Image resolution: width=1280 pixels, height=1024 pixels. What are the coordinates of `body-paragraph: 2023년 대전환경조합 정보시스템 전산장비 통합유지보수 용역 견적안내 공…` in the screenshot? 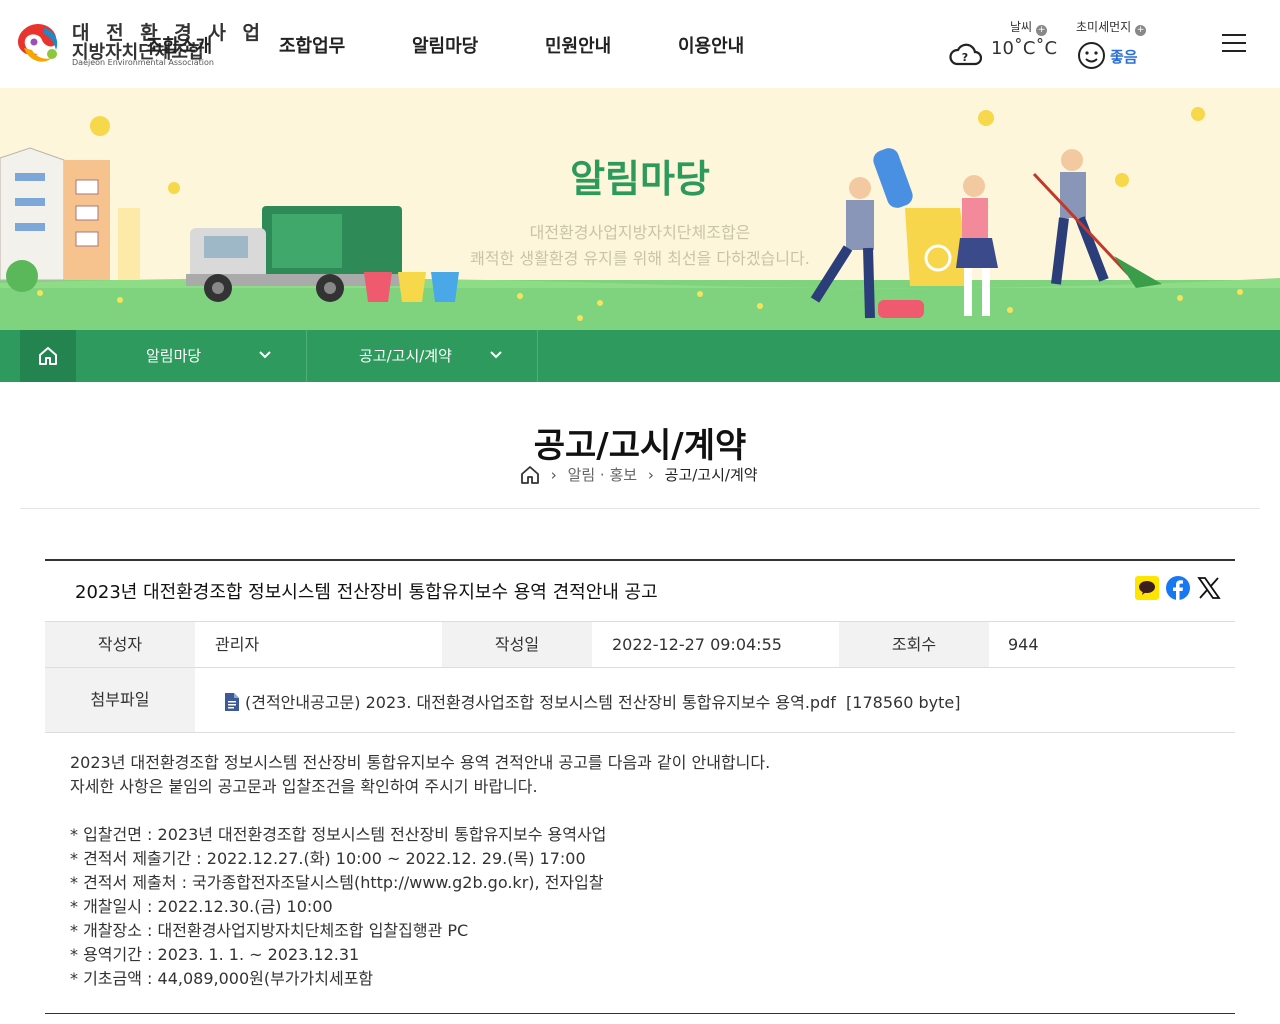 It's located at (420, 762).